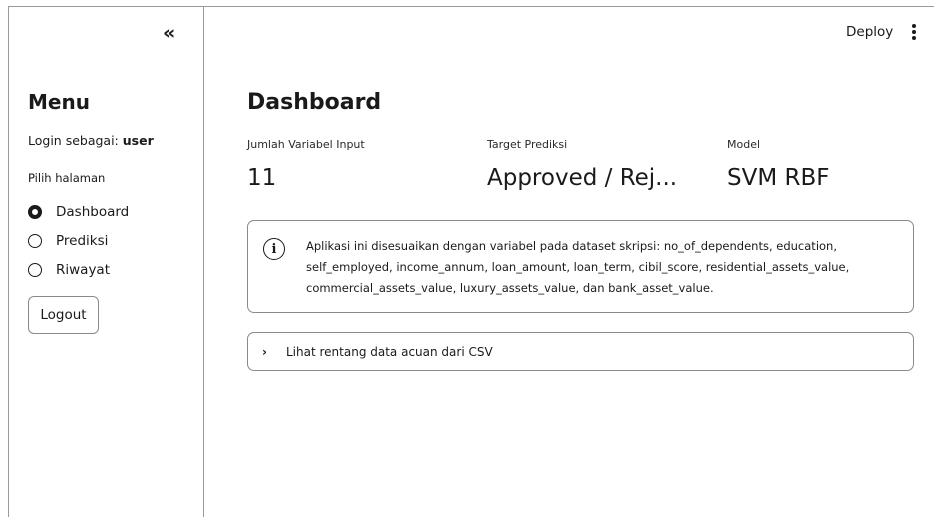 This screenshot has width=934, height=517. I want to click on radio-riwayat: Riwayat, so click(78, 269).